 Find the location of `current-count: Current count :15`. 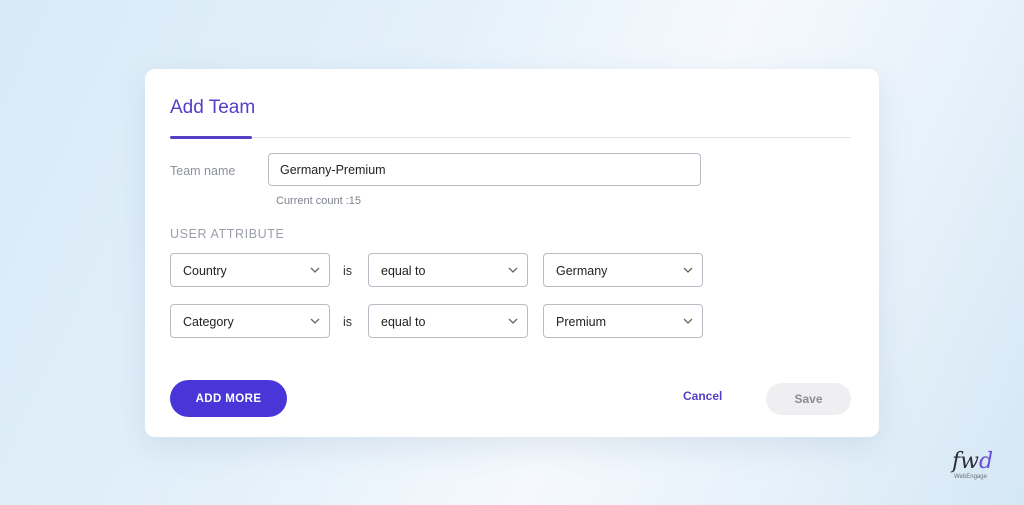

current-count: Current count :15 is located at coordinates (318, 201).